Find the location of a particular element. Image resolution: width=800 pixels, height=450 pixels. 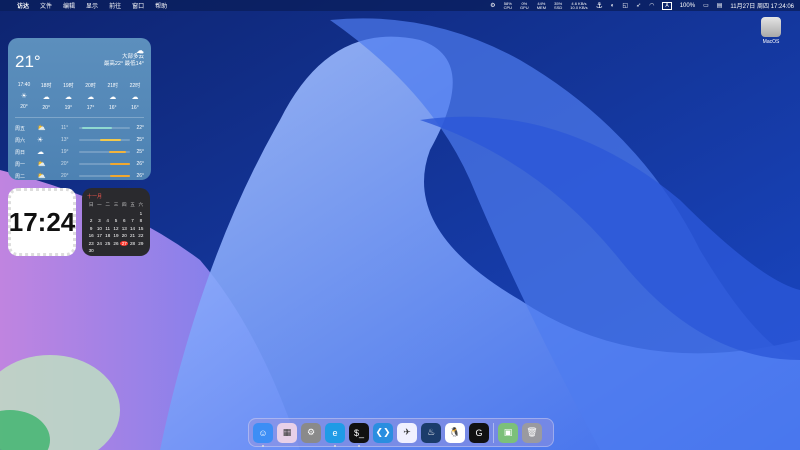

calendar-day: 6 is located at coordinates (124, 220).